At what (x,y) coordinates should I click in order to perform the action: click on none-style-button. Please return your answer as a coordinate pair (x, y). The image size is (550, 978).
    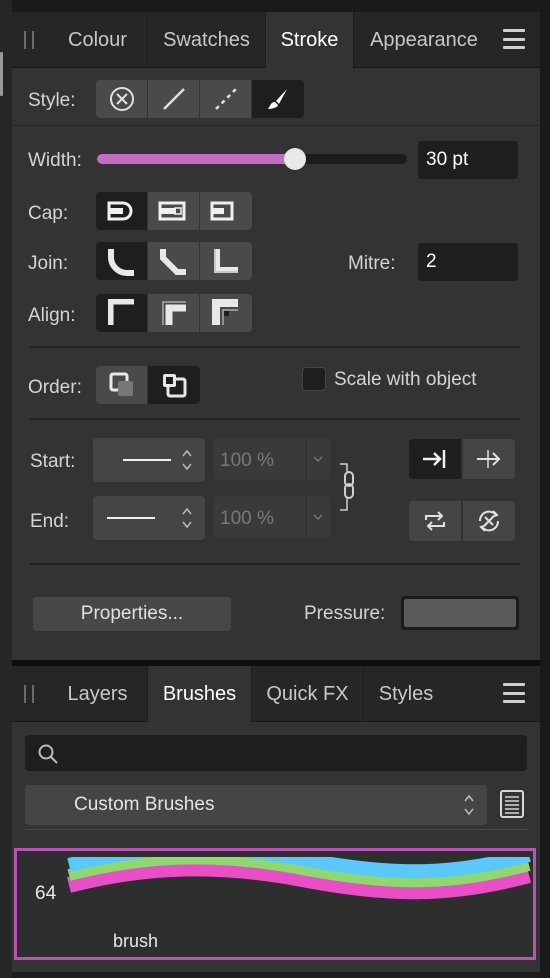
    Looking at the image, I should click on (122, 99).